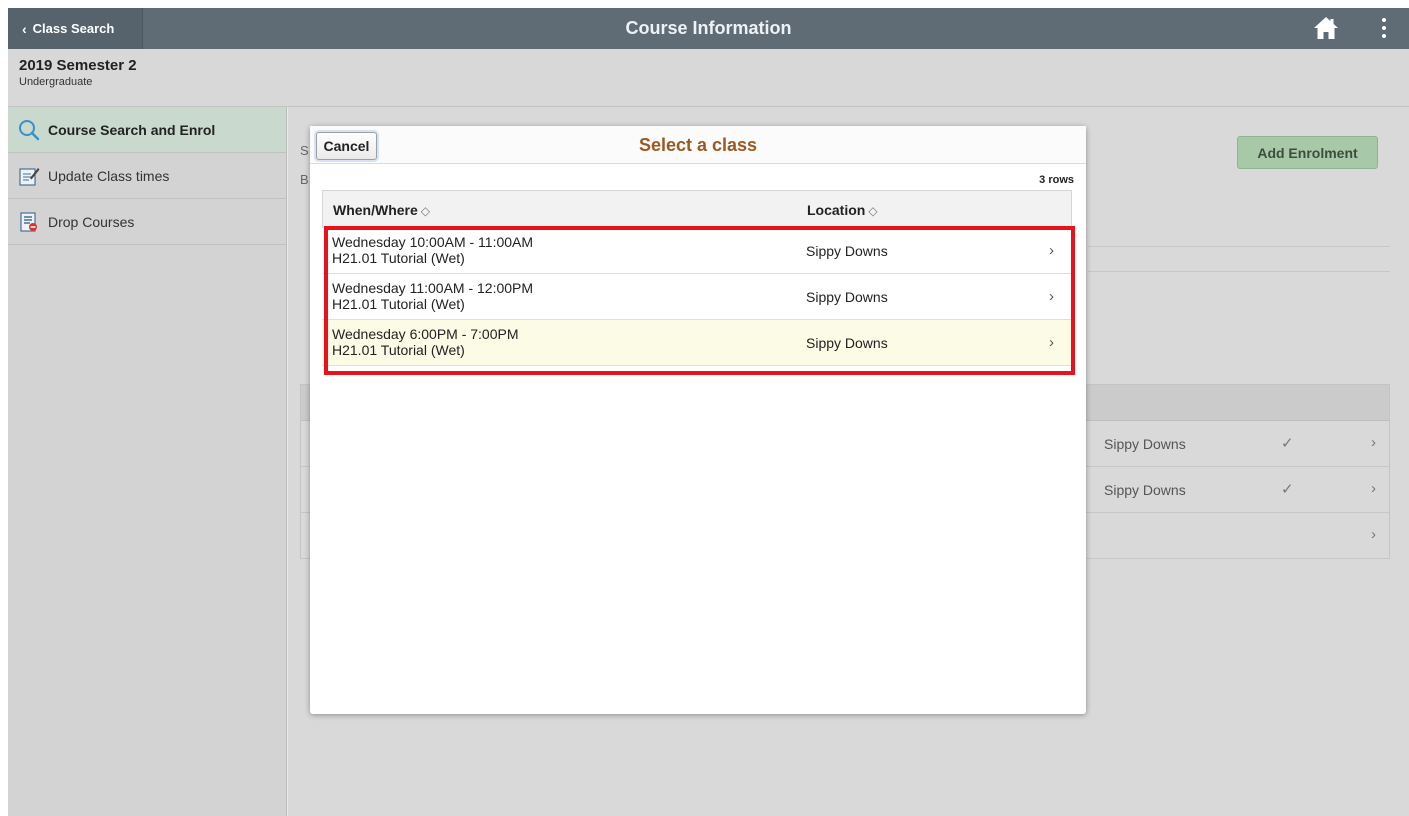 The height and width of the screenshot is (816, 1409). What do you see at coordinates (1384, 28) in the screenshot?
I see `more-options-icon` at bounding box center [1384, 28].